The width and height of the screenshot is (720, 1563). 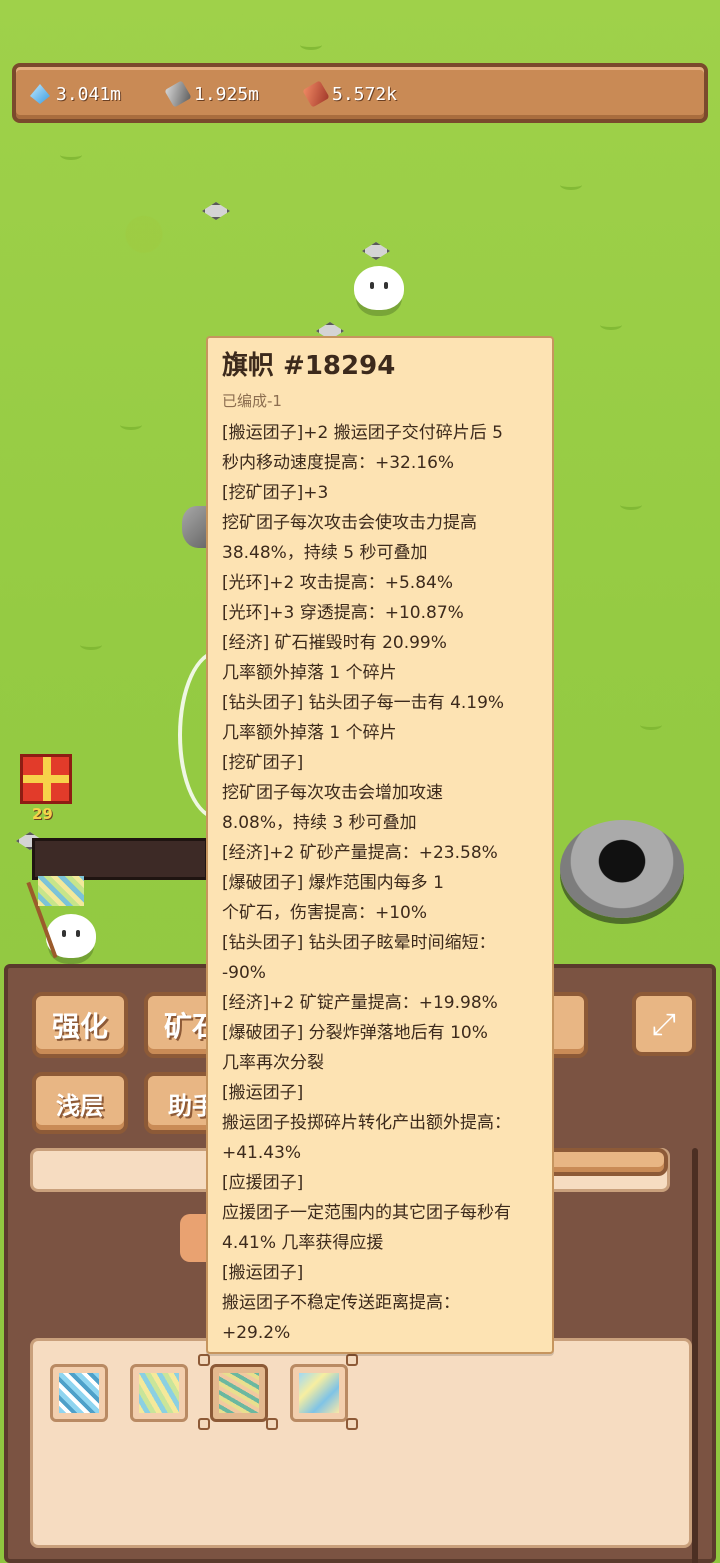 What do you see at coordinates (46, 779) in the screenshot?
I see `gift-box` at bounding box center [46, 779].